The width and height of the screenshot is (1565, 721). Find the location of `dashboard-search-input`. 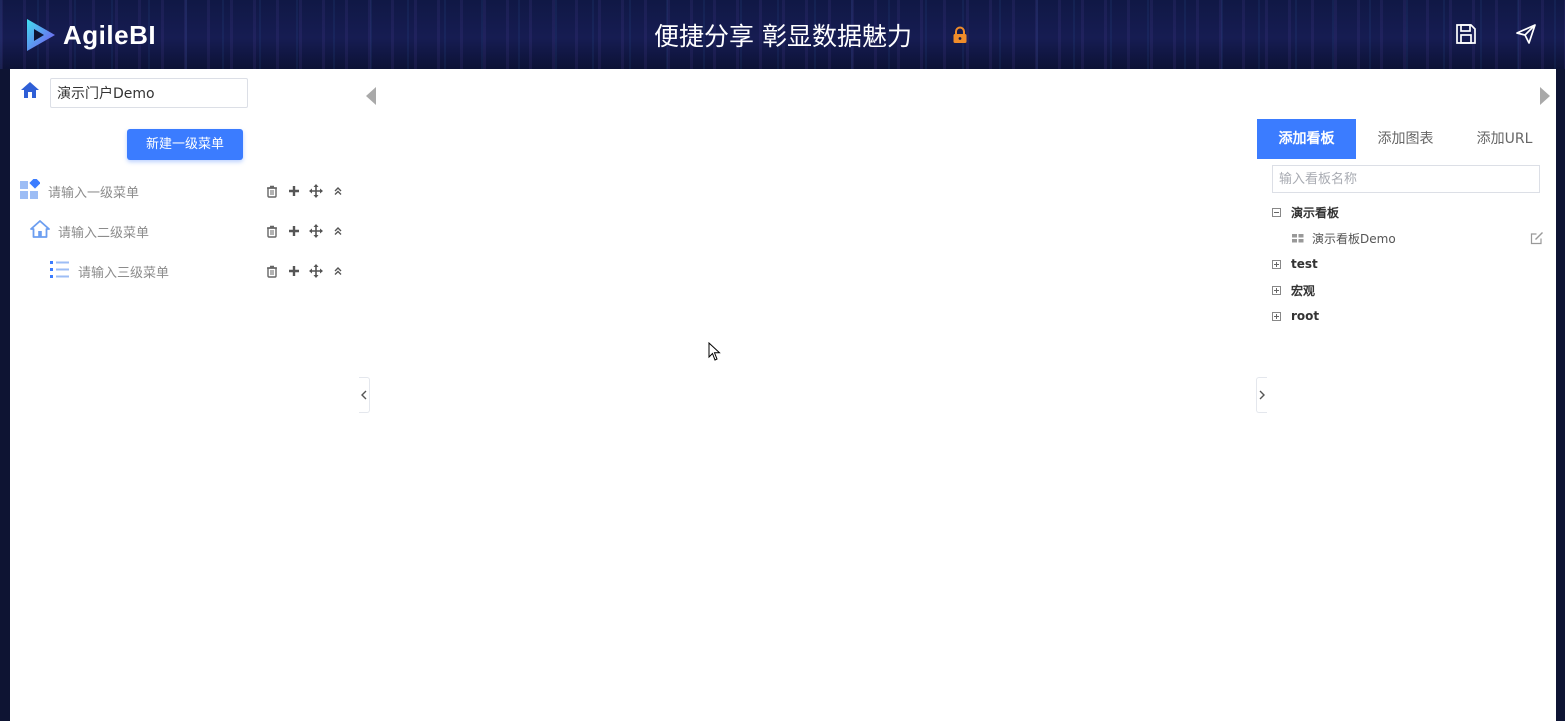

dashboard-search-input is located at coordinates (1406, 179).